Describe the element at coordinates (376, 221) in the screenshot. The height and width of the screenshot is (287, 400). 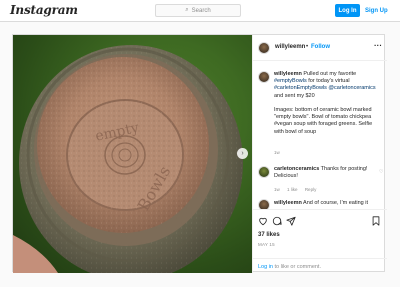
I see `save-bookmark-icon` at that location.